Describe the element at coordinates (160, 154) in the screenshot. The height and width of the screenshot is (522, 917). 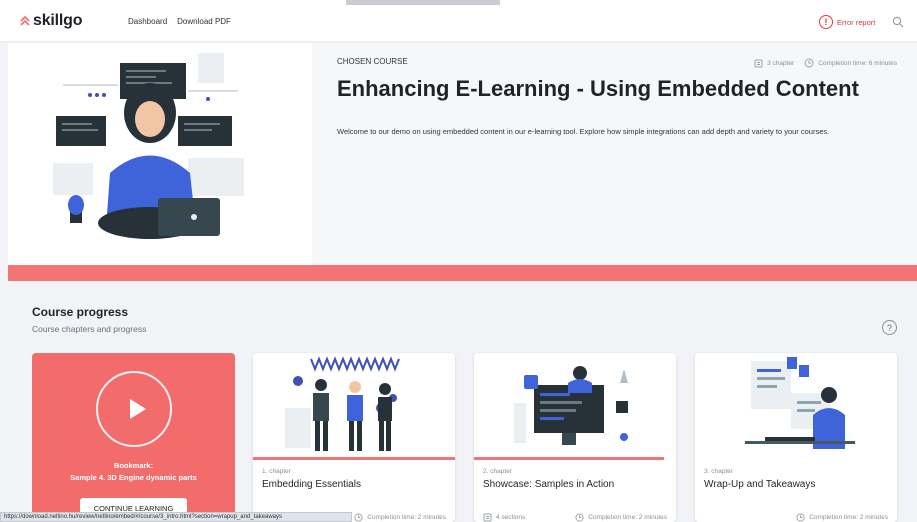
I see `course-illustration` at that location.